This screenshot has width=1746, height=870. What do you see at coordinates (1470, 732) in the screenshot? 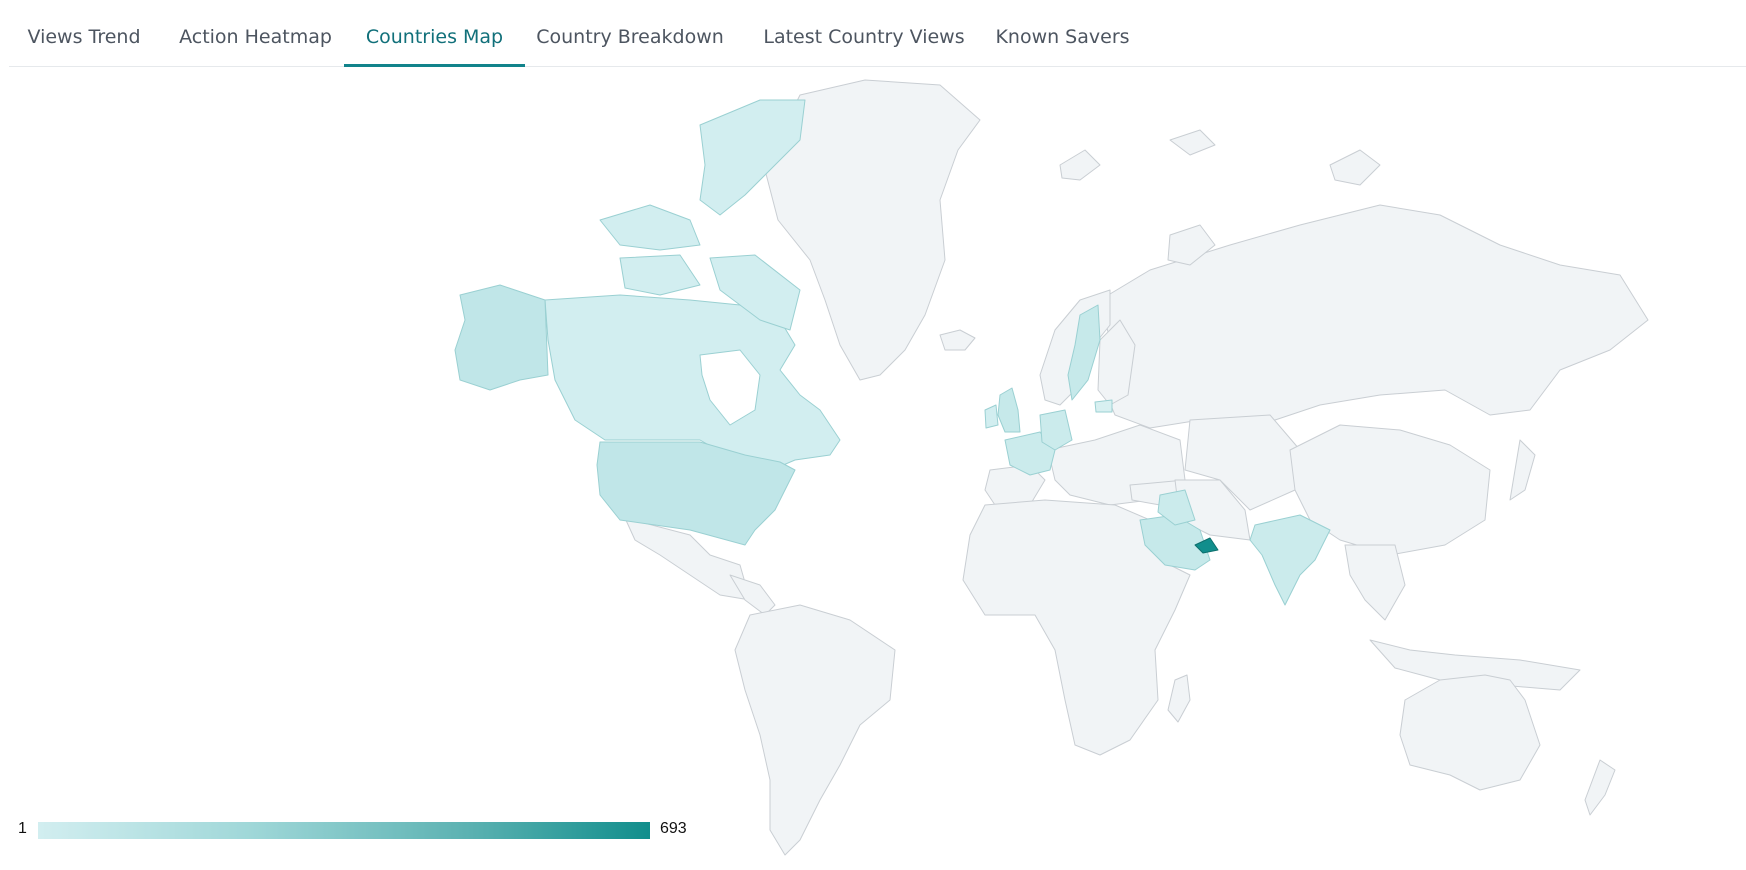
I see `country-australia` at bounding box center [1470, 732].